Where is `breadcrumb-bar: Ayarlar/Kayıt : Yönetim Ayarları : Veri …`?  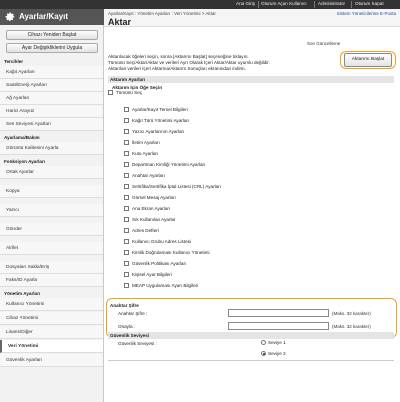 breadcrumb-bar: Ayarlar/Kayıt : Yönetim Ayarları : Veri … is located at coordinates (252, 18).